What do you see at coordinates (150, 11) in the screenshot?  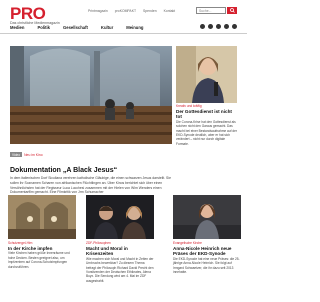 I see `top-link-spenden: Spenden` at bounding box center [150, 11].